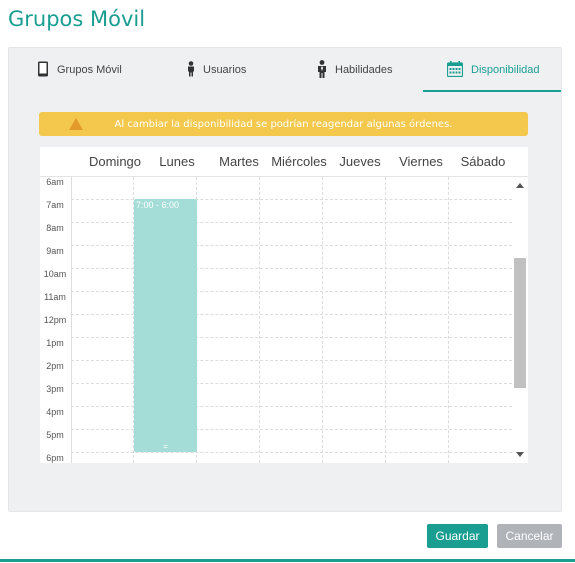 This screenshot has height=563, width=575. I want to click on day-header-martes: Martes, so click(239, 161).